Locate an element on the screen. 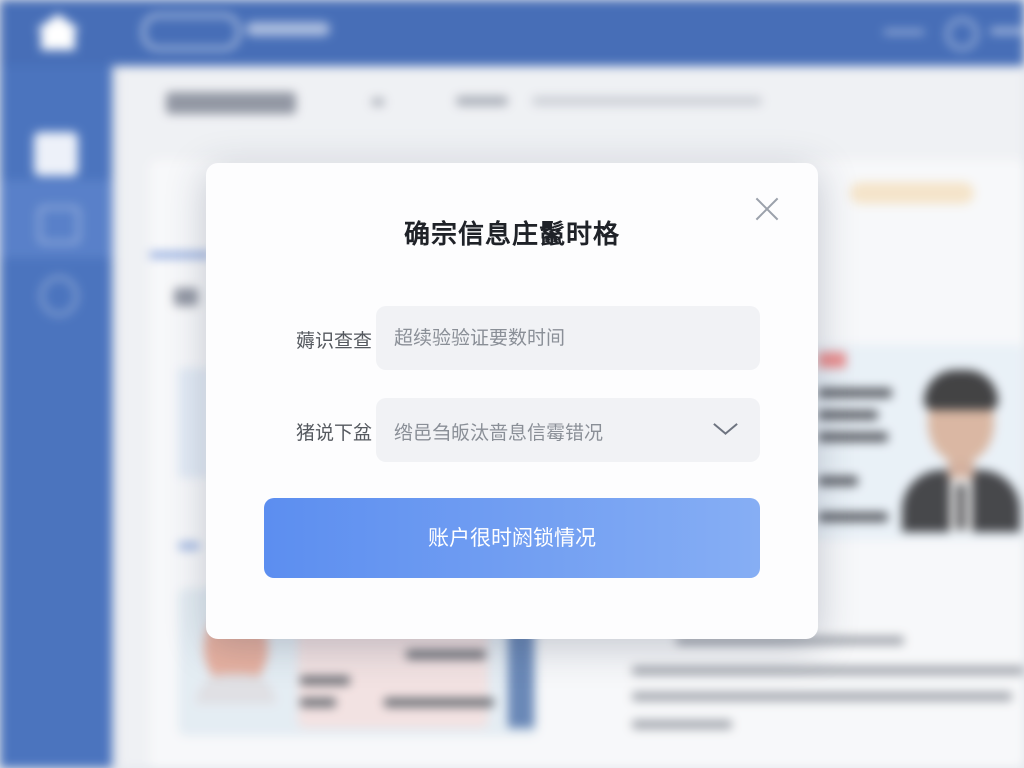 The width and height of the screenshot is (1024, 768). dialog-title: 确宗信息庄鬣时格 is located at coordinates (511, 235).